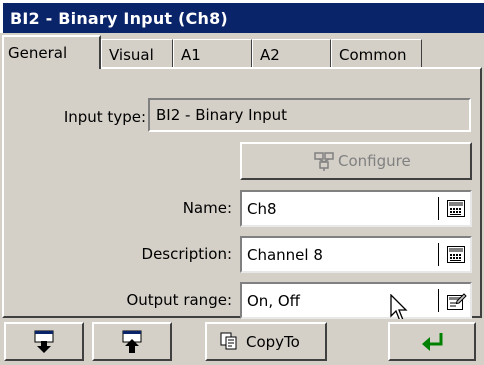  Describe the element at coordinates (309, 115) in the screenshot. I see `input-type-field: BI2 - Binary Input` at that location.